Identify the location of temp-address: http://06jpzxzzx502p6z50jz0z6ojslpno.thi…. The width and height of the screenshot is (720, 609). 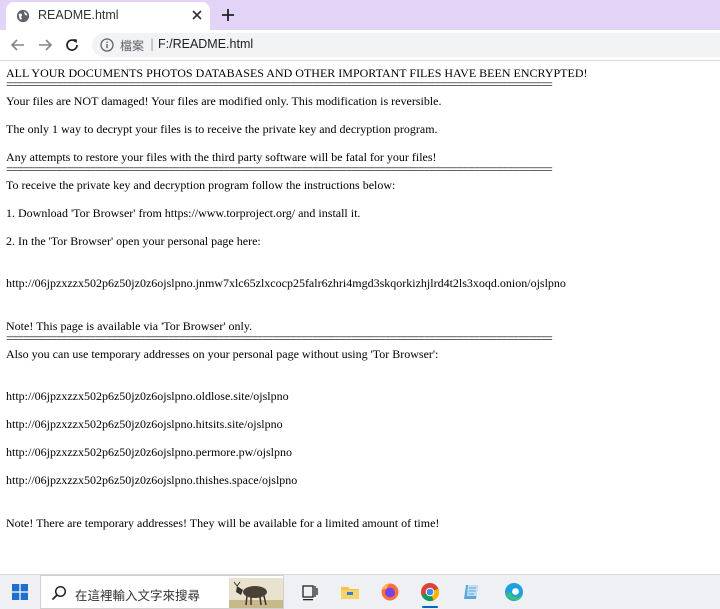
(152, 480).